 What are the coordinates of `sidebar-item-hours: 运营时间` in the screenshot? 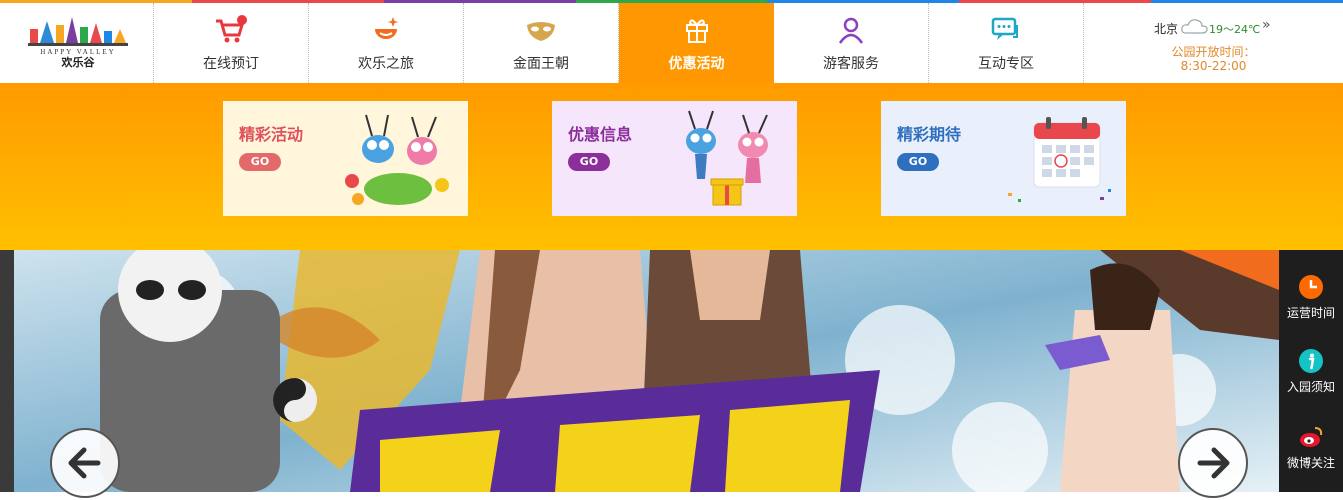 It's located at (1311, 297).